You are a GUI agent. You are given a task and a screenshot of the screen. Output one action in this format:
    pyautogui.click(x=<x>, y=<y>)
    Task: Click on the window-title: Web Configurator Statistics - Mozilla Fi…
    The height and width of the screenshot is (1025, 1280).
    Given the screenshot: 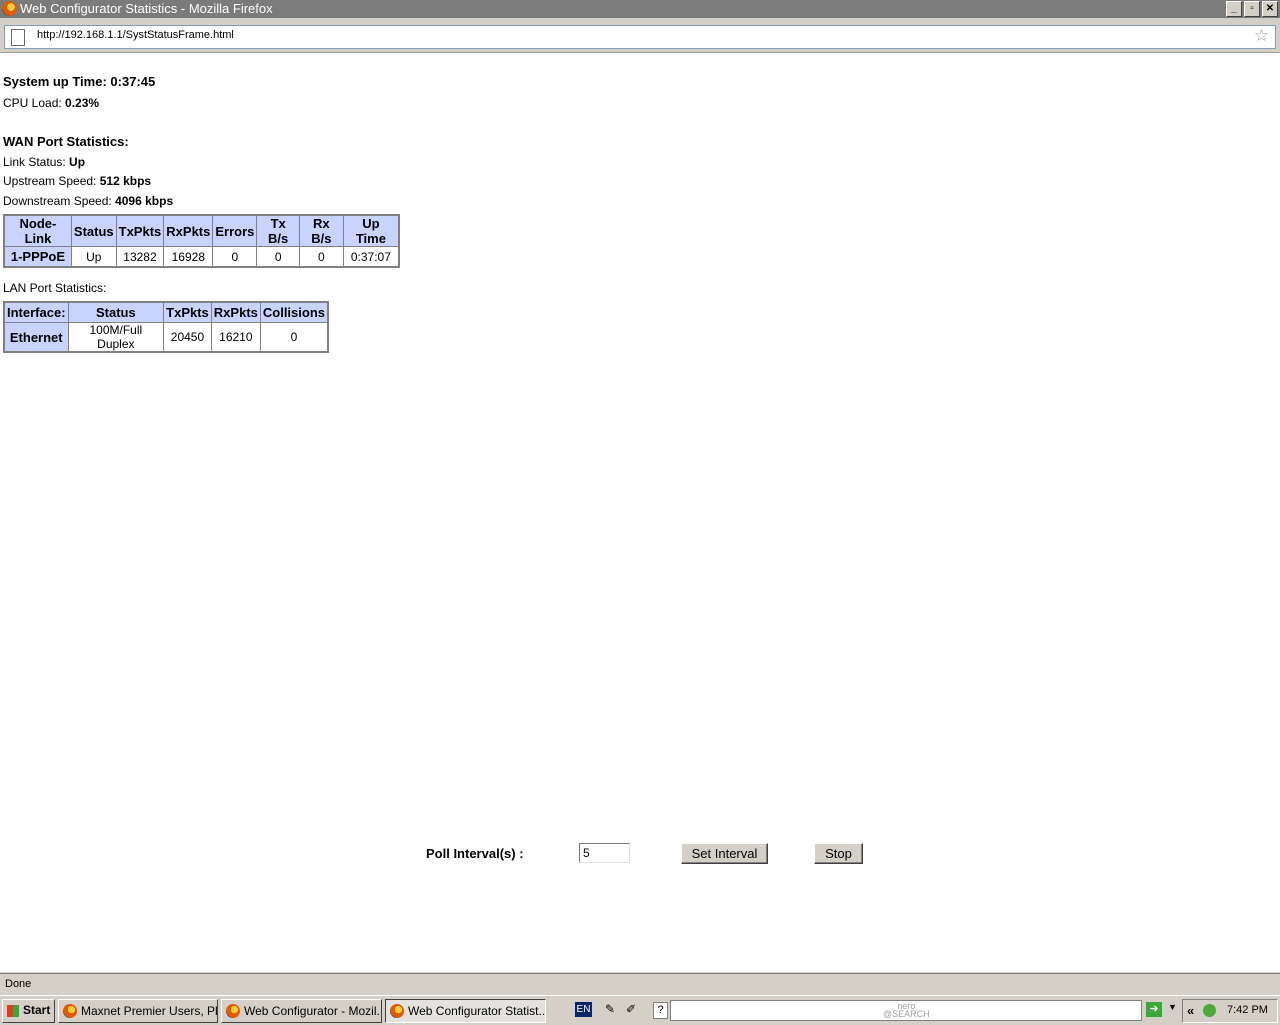 What is the action you would take?
    pyautogui.click(x=146, y=8)
    